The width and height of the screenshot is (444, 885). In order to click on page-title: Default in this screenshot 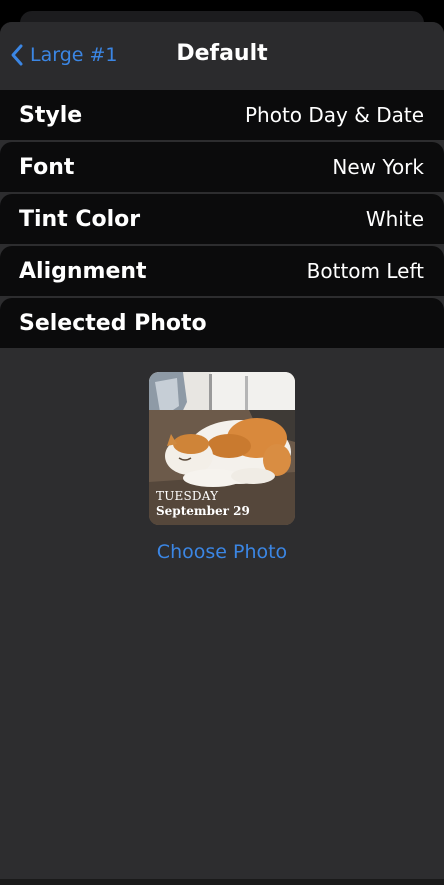, I will do `click(222, 53)`.